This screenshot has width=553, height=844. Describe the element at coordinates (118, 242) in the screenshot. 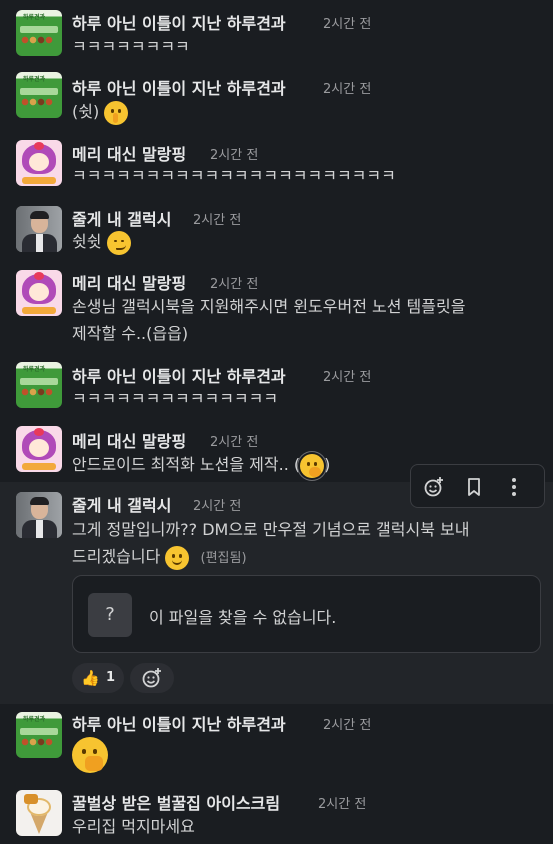

I see `smirking-face-emoji` at that location.